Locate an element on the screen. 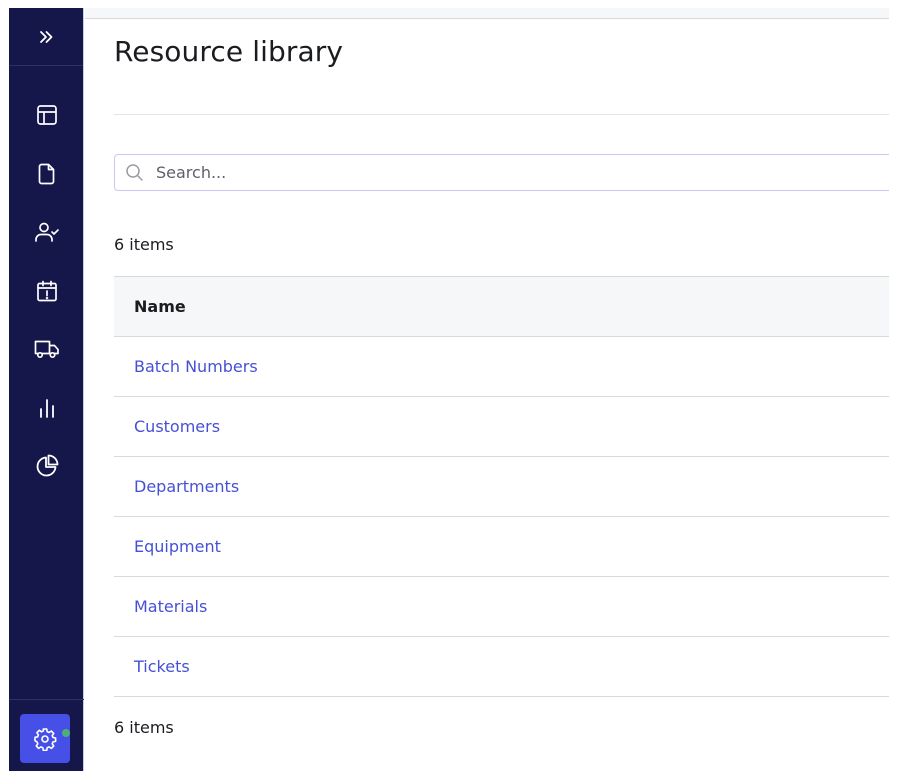  sidebar-footer is located at coordinates (46, 735).